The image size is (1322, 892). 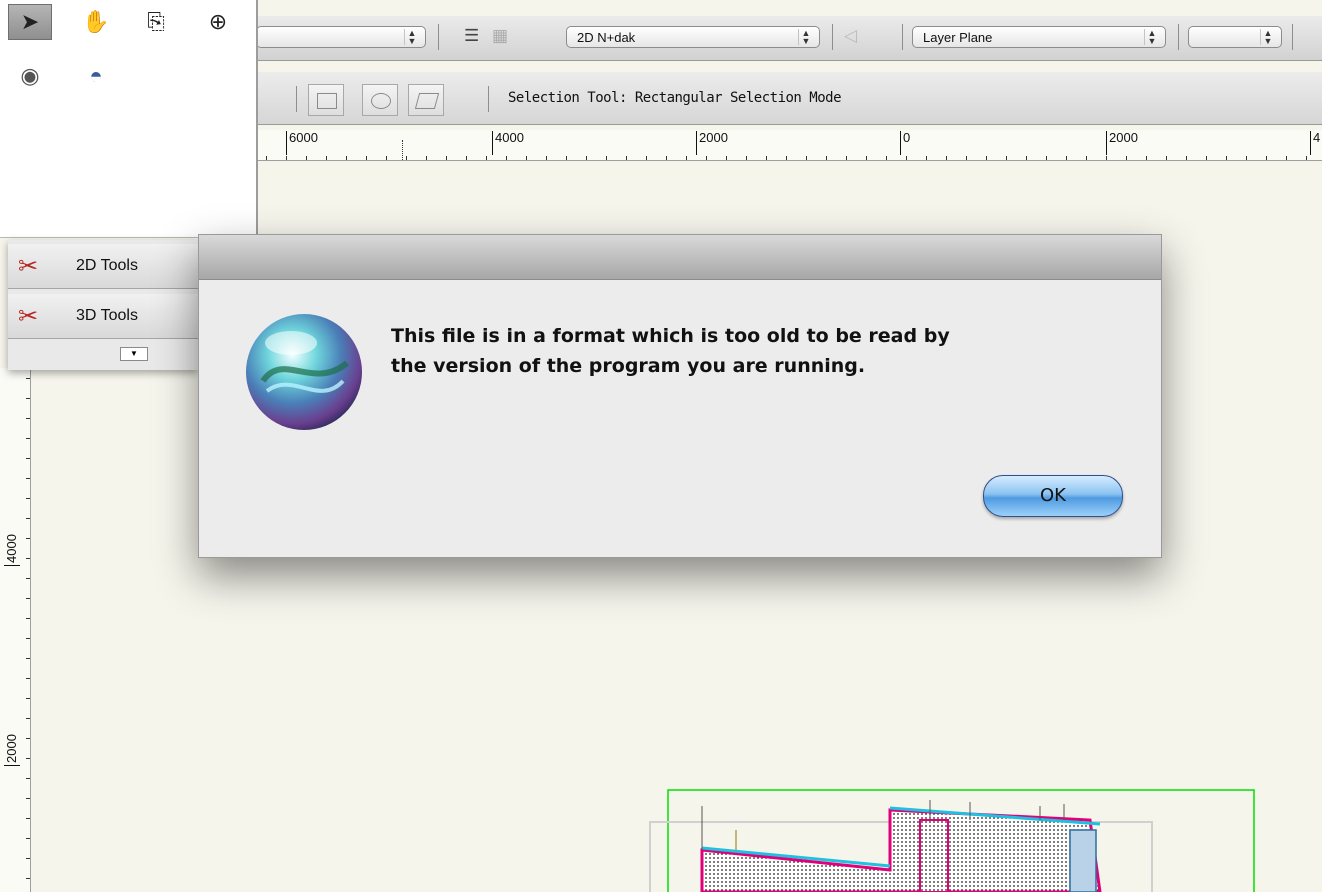 What do you see at coordinates (905, 143) in the screenshot?
I see `ruler-label: 0` at bounding box center [905, 143].